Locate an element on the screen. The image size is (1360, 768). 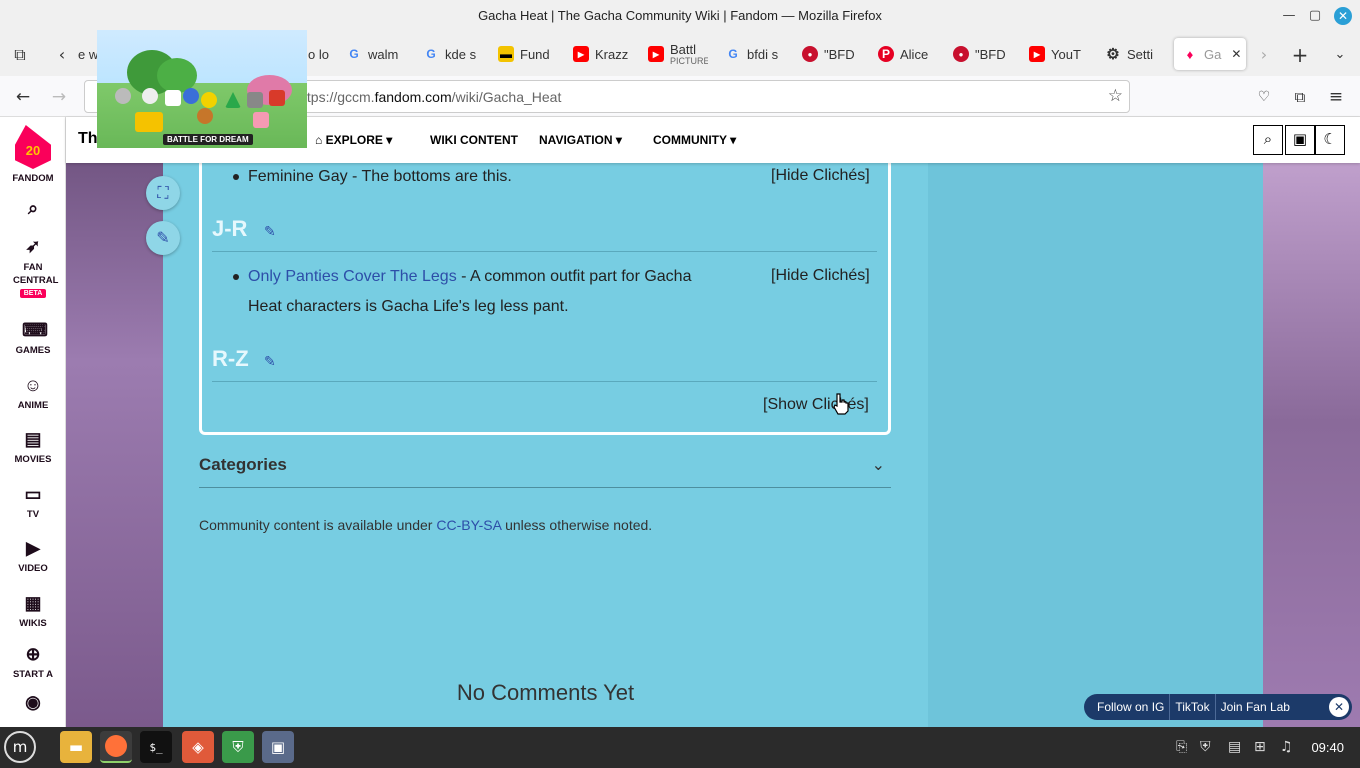
firefox-icon is located at coordinates (116, 747).